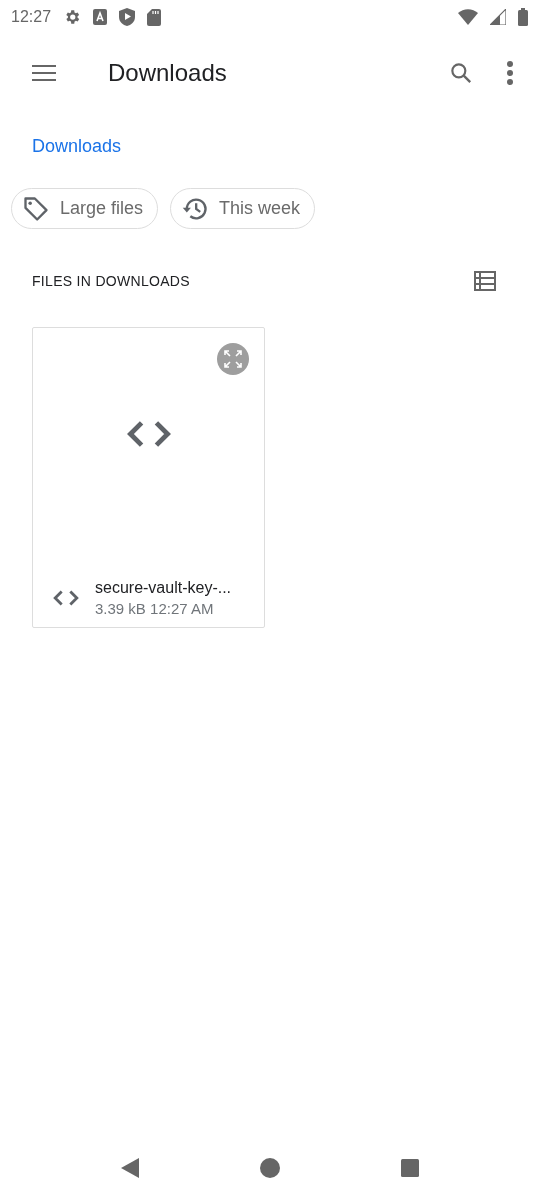  What do you see at coordinates (168, 73) in the screenshot?
I see `toolbar-title: Downloads` at bounding box center [168, 73].